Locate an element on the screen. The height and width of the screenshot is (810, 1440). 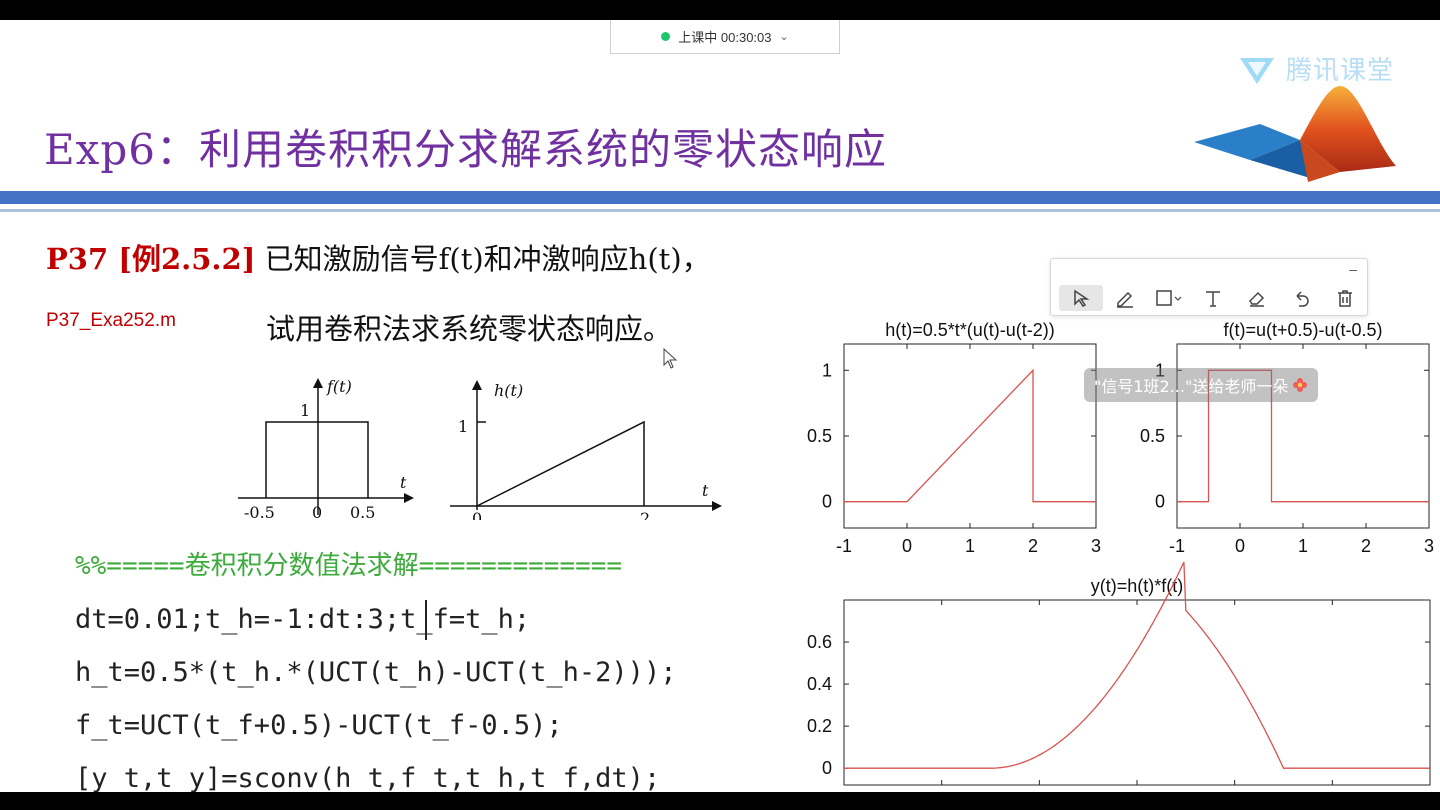
select-icon is located at coordinates (1082, 298).